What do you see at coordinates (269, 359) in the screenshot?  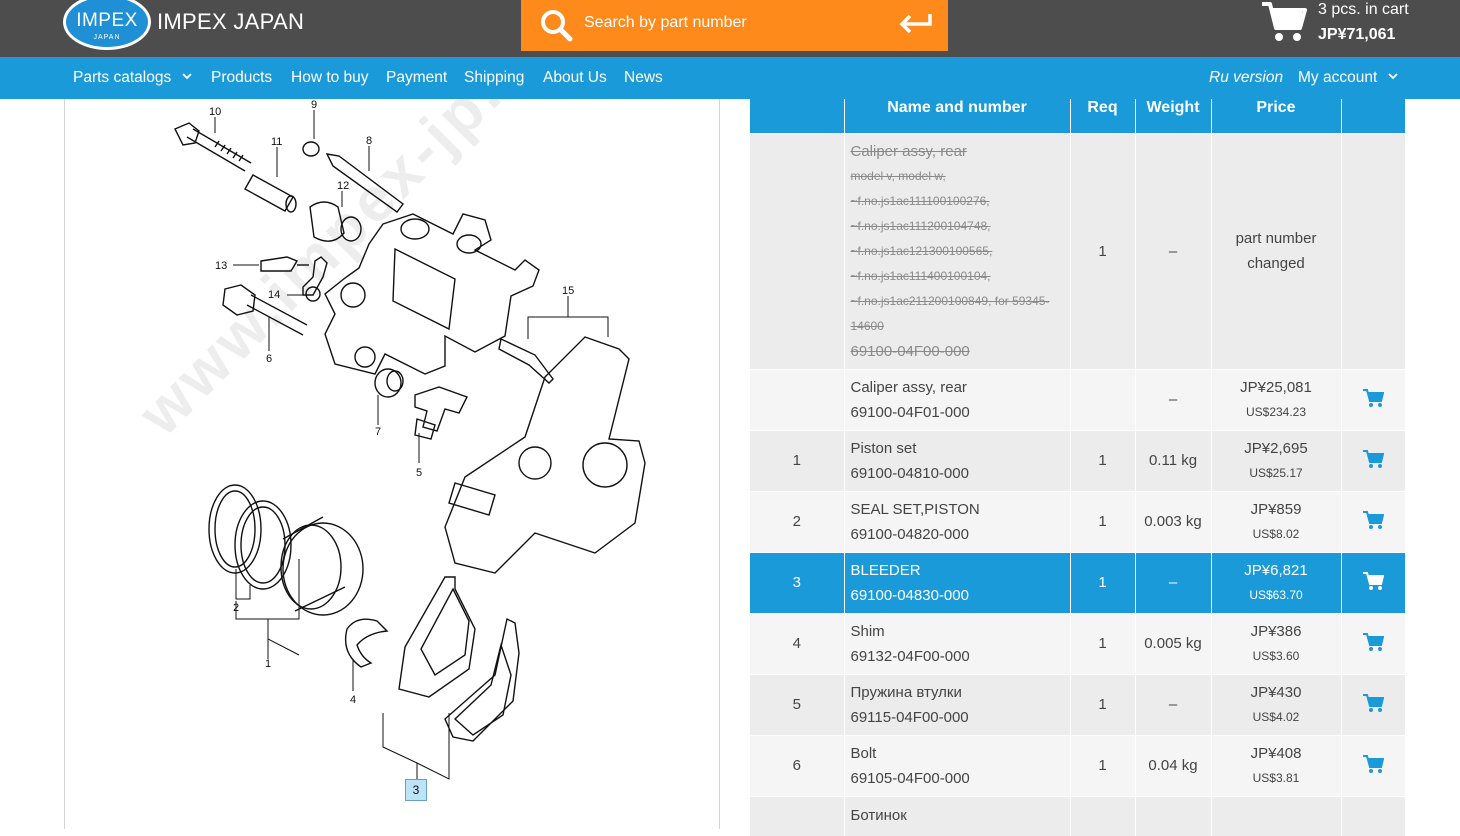 I see `callout-6: 6` at bounding box center [269, 359].